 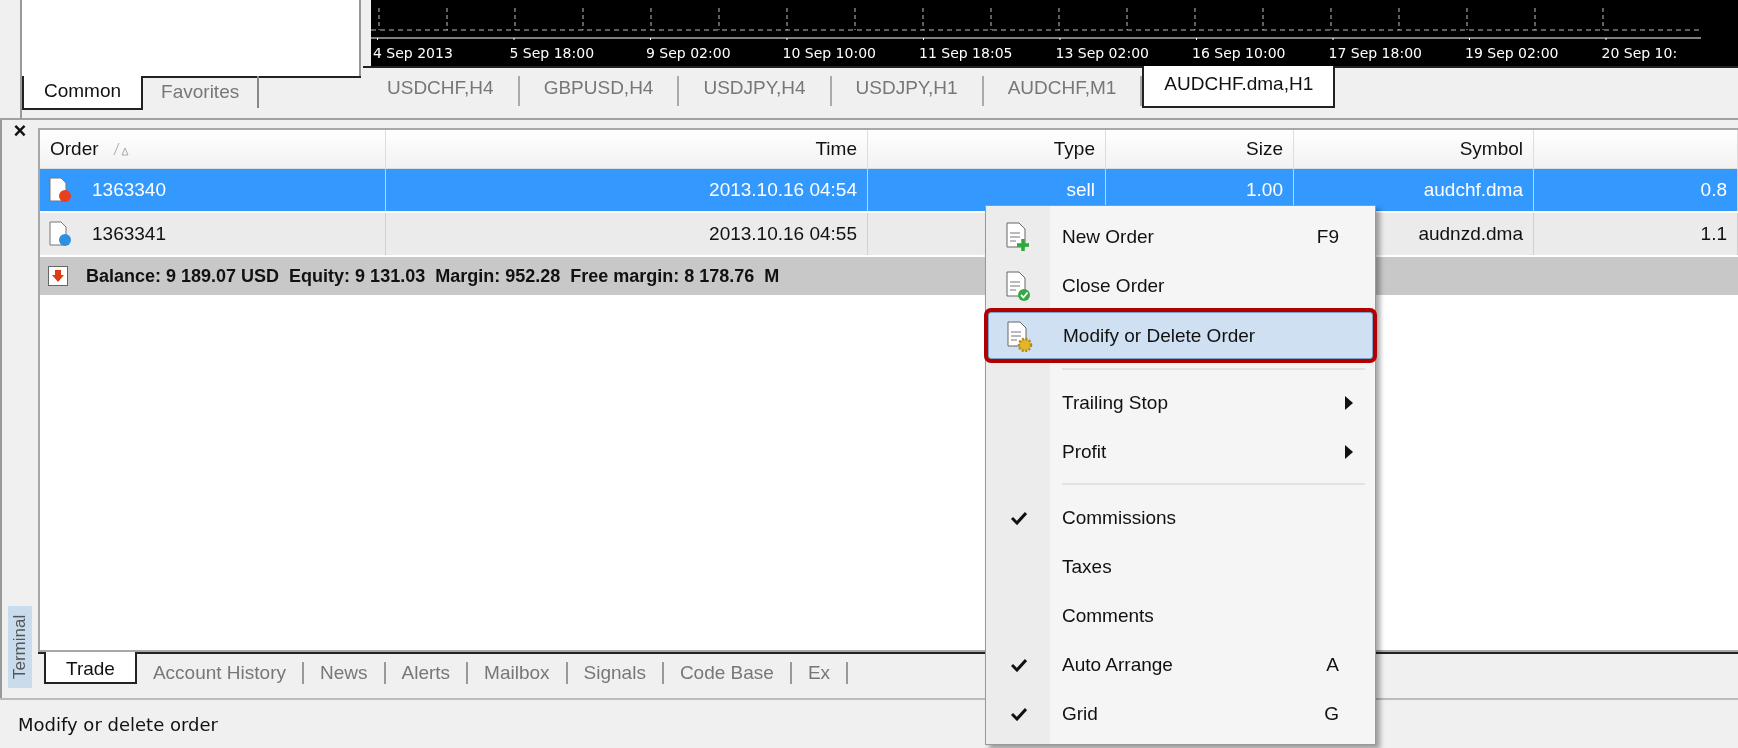 What do you see at coordinates (907, 91) in the screenshot?
I see `chart-tab: USDJPY,H1` at bounding box center [907, 91].